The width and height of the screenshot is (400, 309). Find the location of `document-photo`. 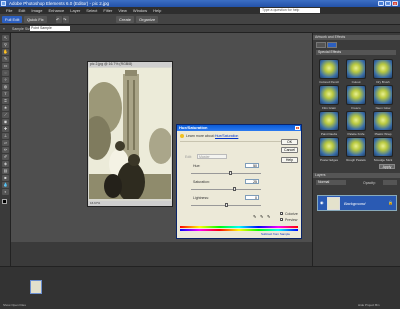

document-photo is located at coordinates (130, 133).